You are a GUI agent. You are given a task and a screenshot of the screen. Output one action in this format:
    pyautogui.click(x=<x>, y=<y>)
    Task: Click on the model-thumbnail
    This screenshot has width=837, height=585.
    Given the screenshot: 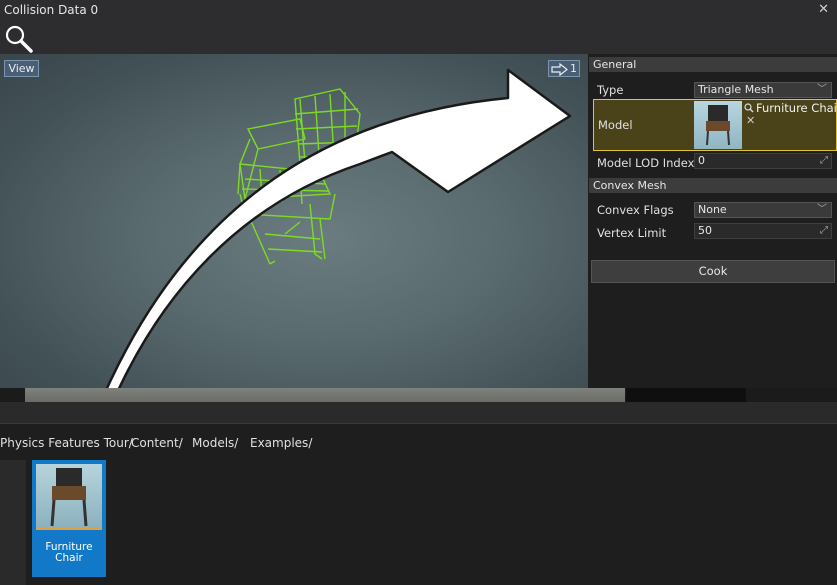 What is the action you would take?
    pyautogui.click(x=718, y=125)
    